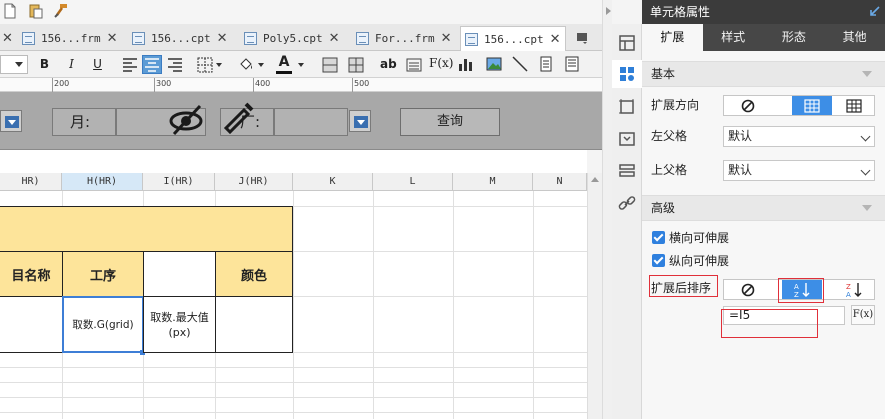  I want to click on header-cell: 目名称, so click(31, 274).